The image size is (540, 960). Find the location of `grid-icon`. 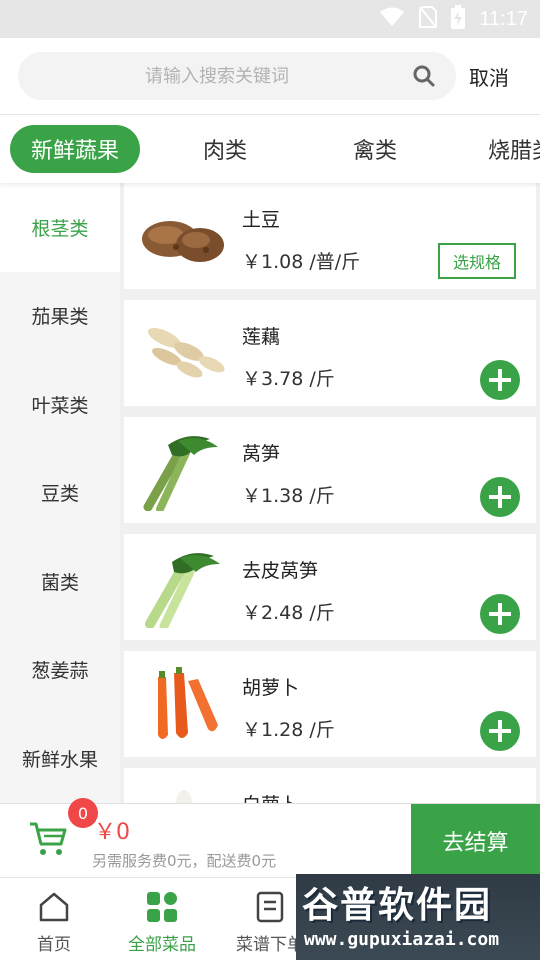

grid-icon is located at coordinates (162, 907).